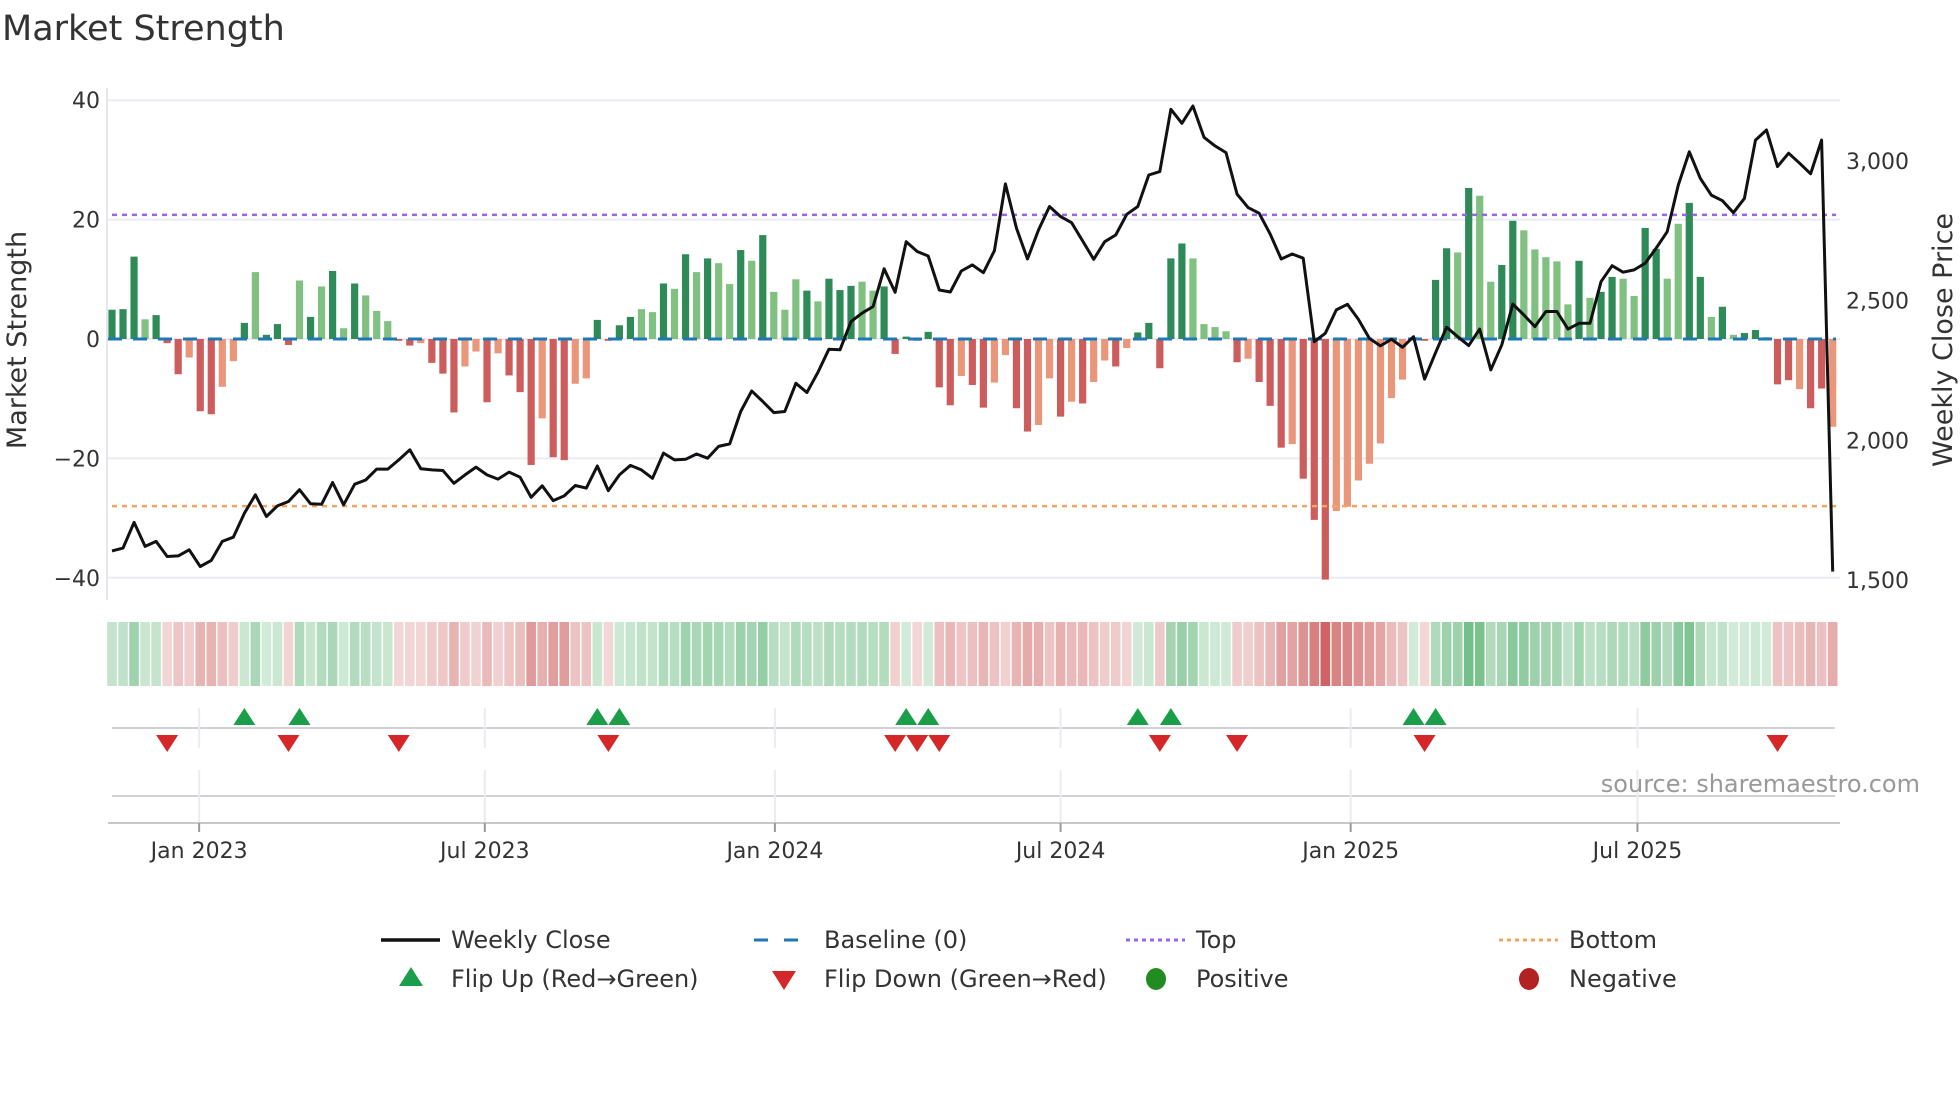 The height and width of the screenshot is (1102, 1960). Describe the element at coordinates (1137, 716) in the screenshot. I see `flip-up-marker` at that location.